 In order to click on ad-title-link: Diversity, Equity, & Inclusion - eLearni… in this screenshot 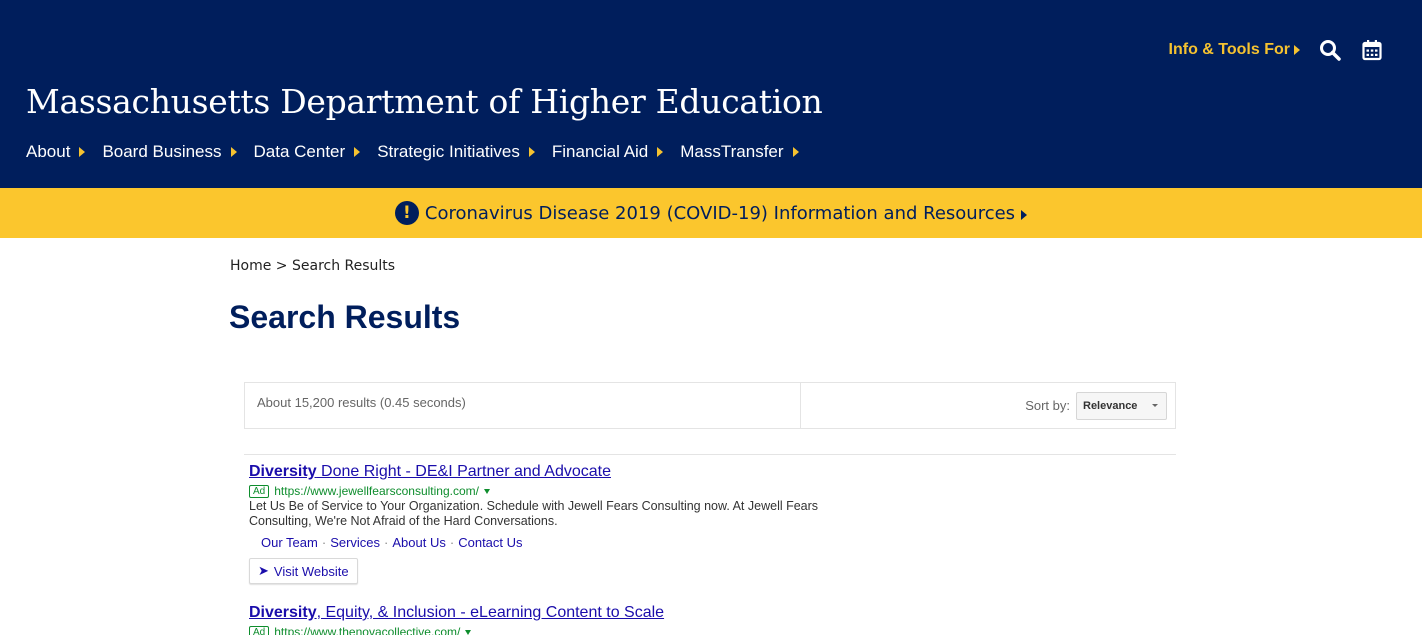, I will do `click(569, 613)`.